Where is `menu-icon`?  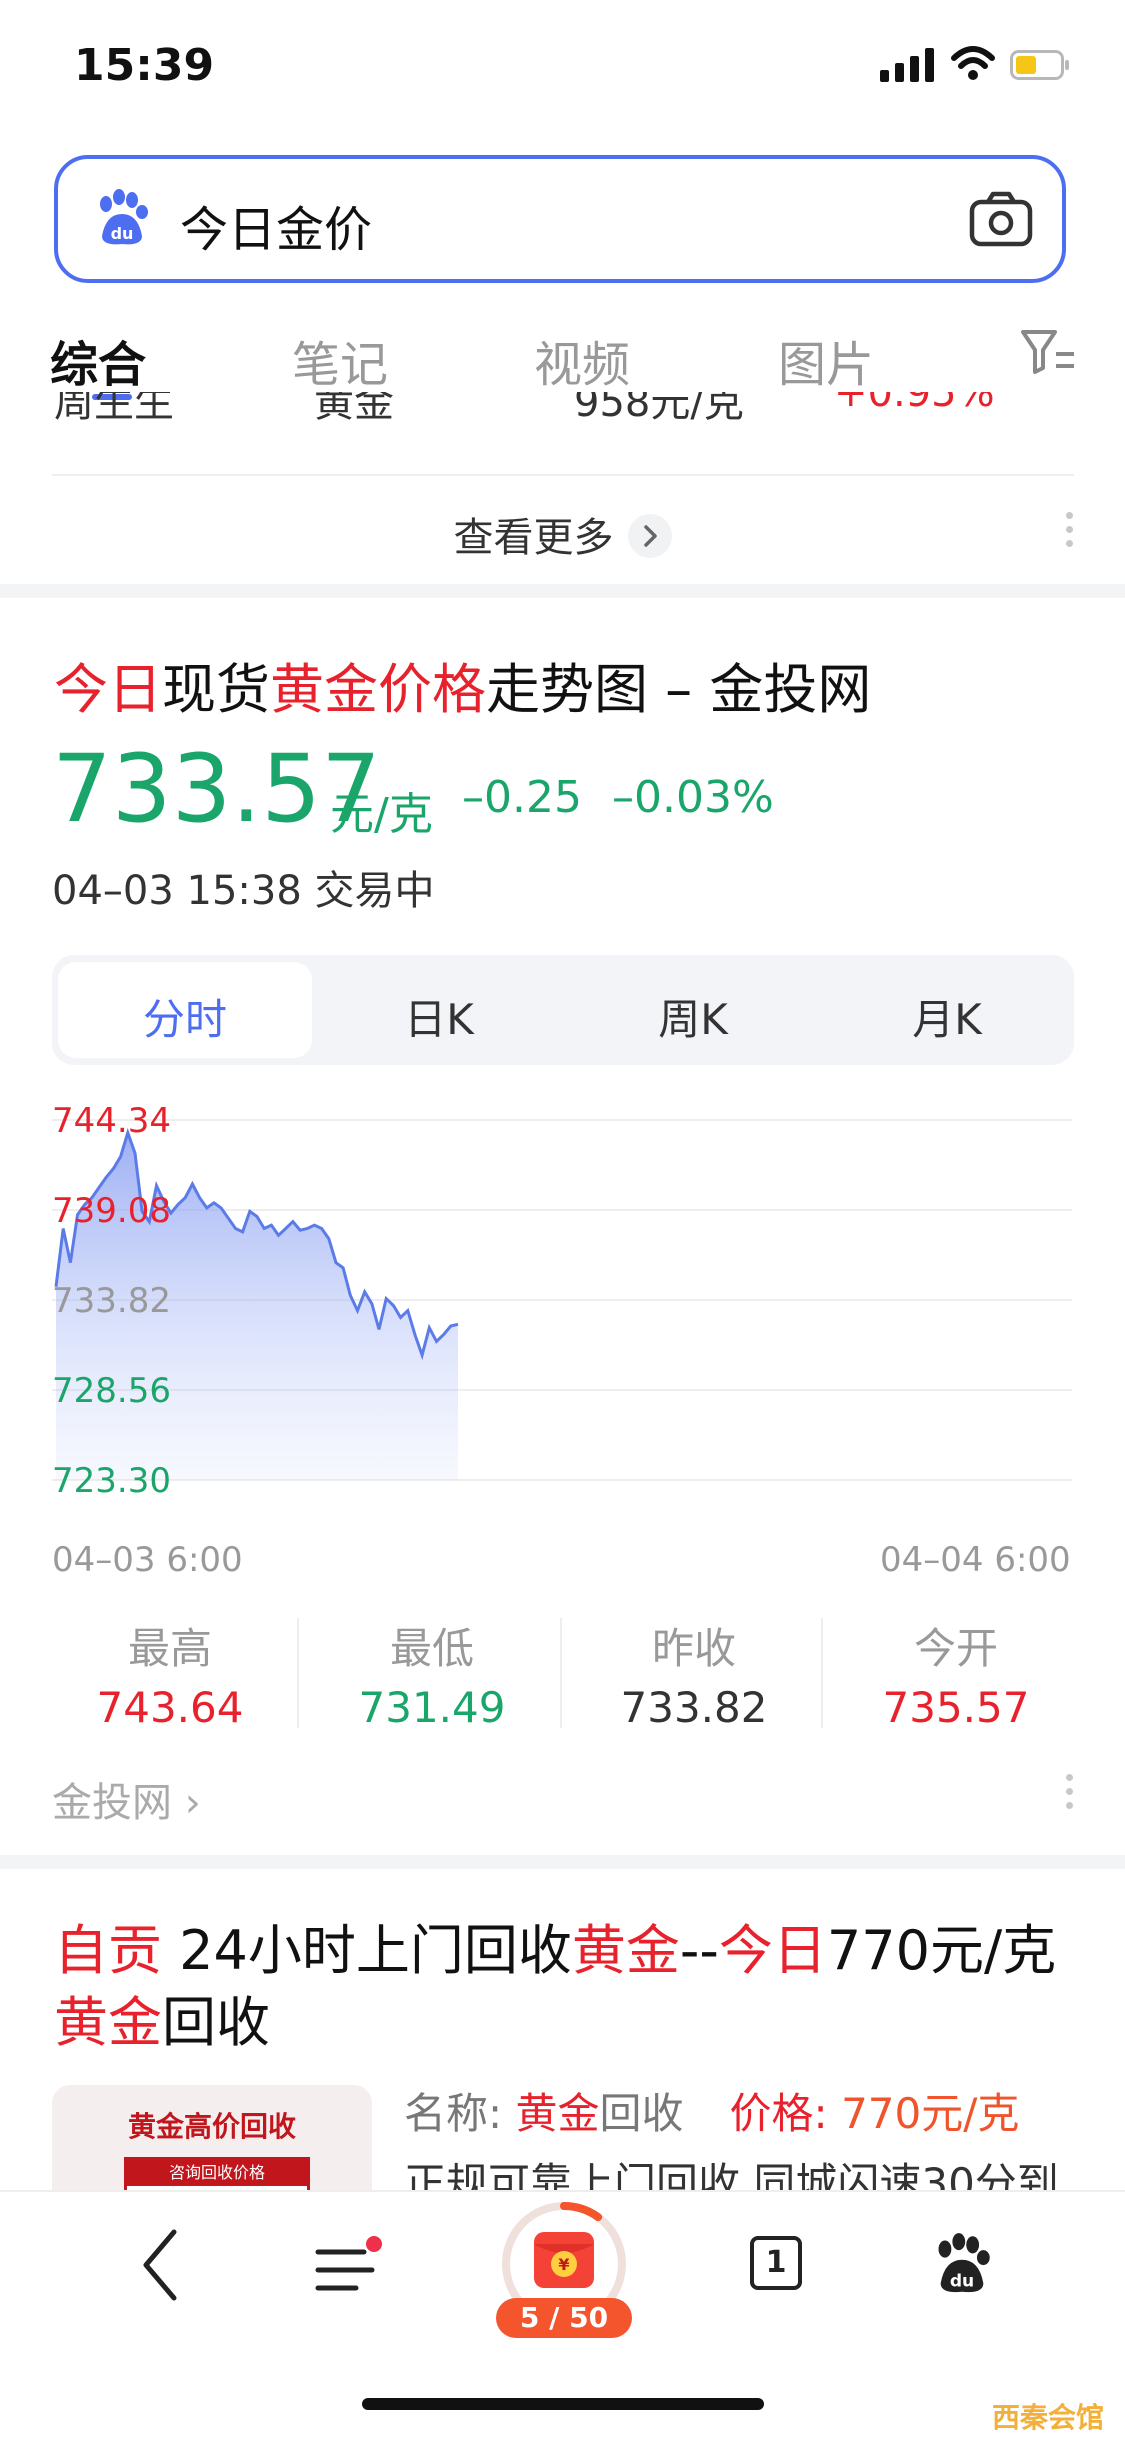
menu-icon is located at coordinates (349, 2268).